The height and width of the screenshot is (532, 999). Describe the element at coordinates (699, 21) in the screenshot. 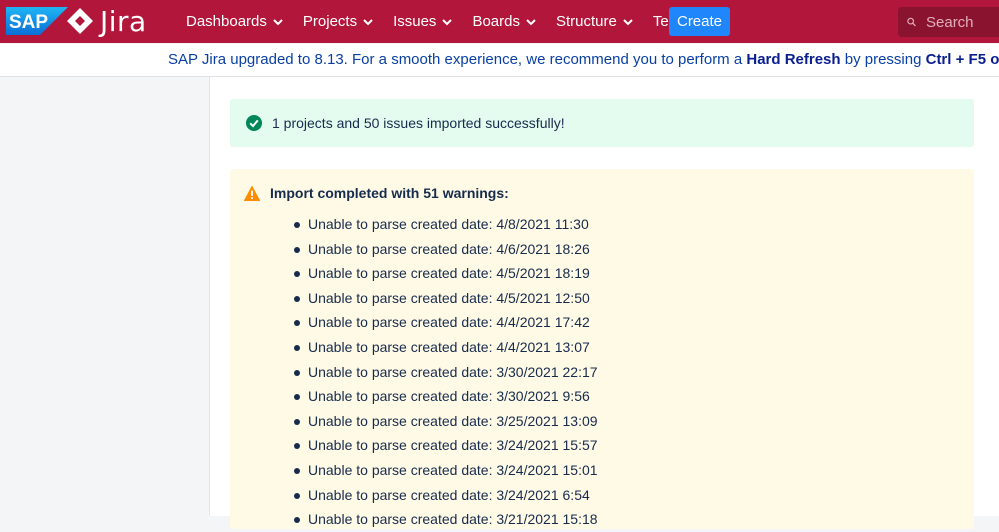

I see `create-button: Create` at that location.